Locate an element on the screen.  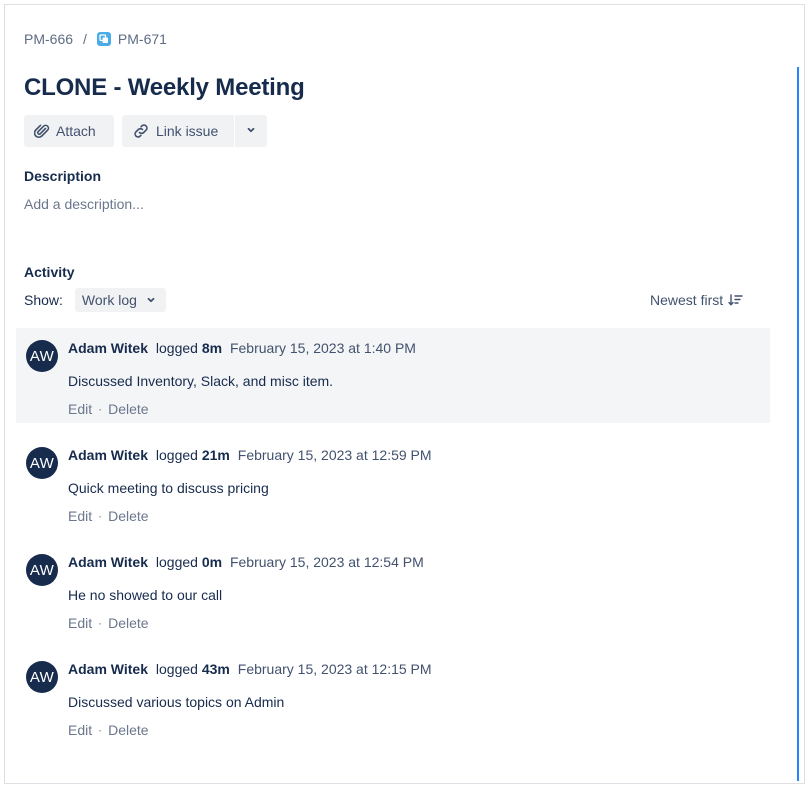
worklog-date: February 15, 2023 at 1:40 PM is located at coordinates (322, 348).